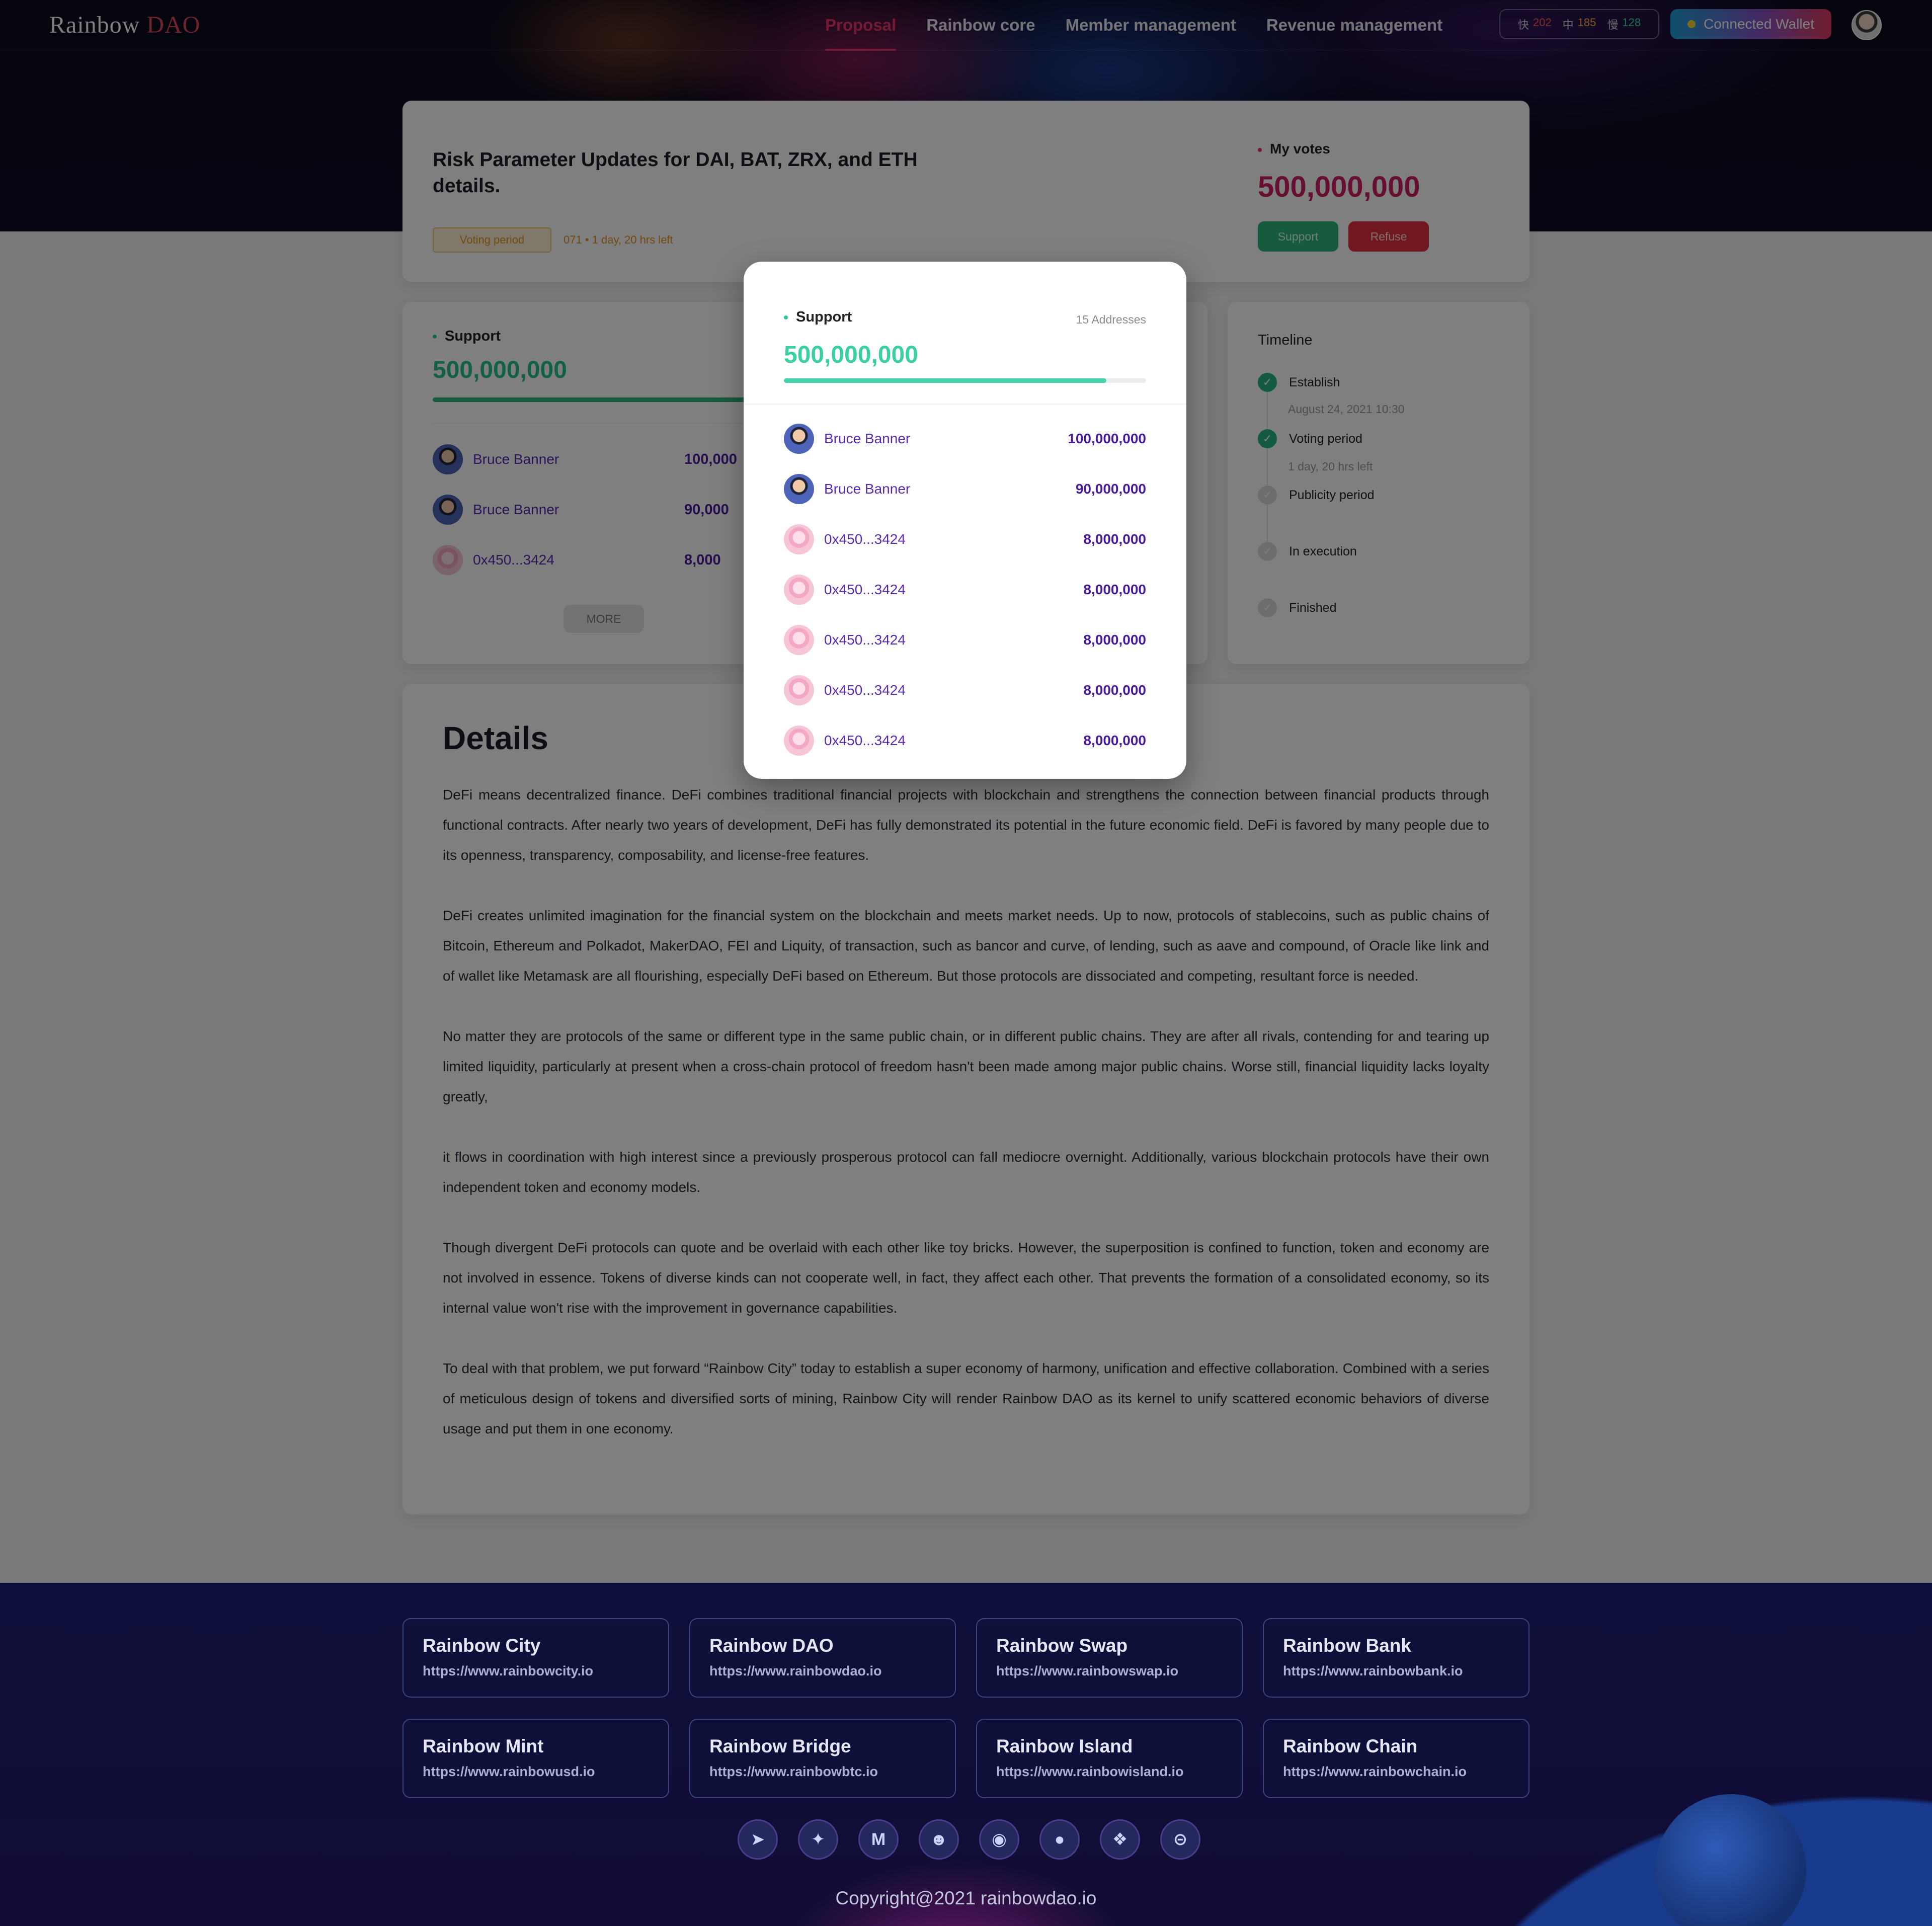  Describe the element at coordinates (945, 380) in the screenshot. I see `modal-progress-fill` at that location.